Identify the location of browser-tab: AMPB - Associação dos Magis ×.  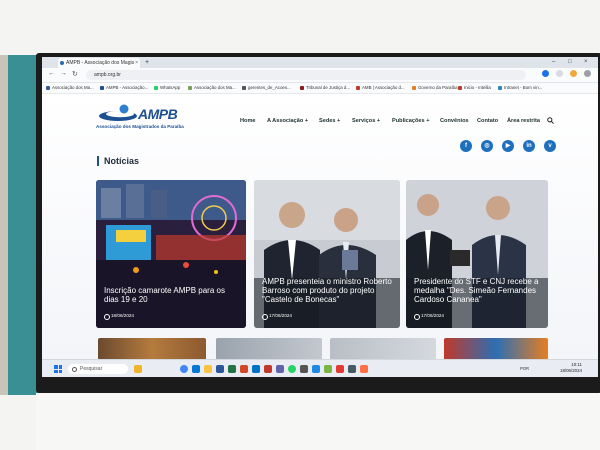
(99, 63).